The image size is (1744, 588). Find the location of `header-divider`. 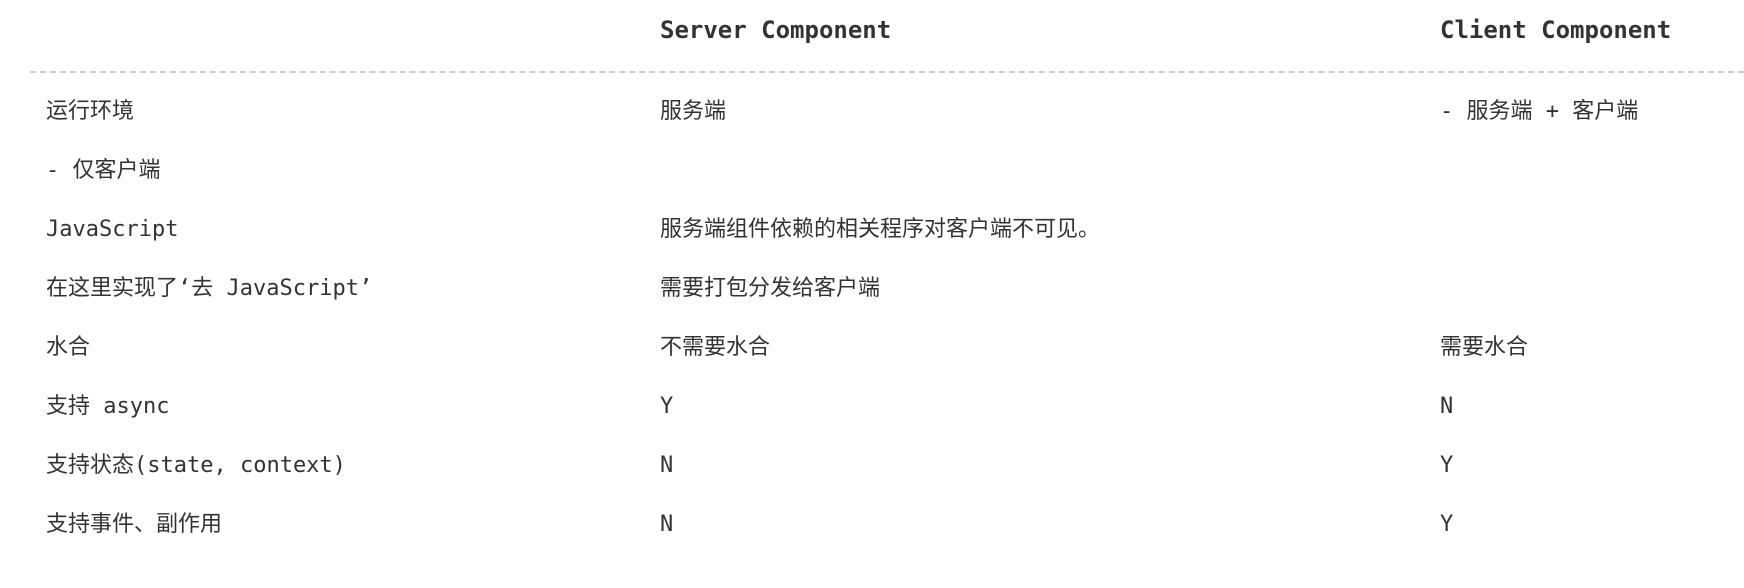

header-divider is located at coordinates (887, 72).